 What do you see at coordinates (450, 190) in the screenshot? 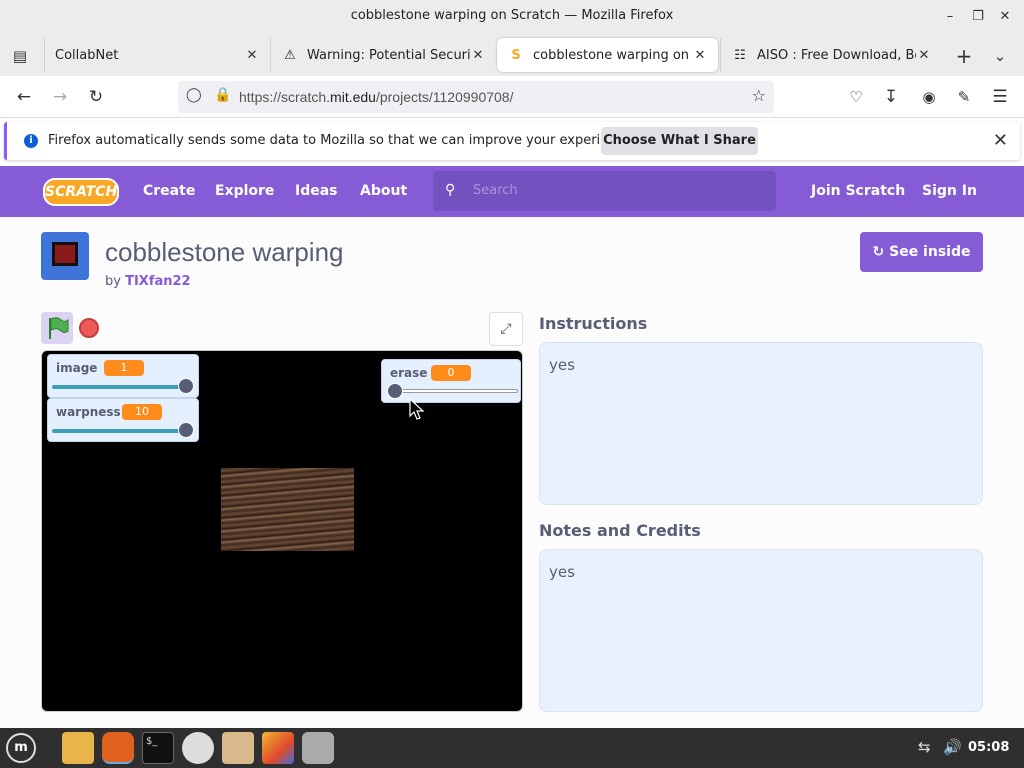
I see `search-icon: ⚲` at bounding box center [450, 190].